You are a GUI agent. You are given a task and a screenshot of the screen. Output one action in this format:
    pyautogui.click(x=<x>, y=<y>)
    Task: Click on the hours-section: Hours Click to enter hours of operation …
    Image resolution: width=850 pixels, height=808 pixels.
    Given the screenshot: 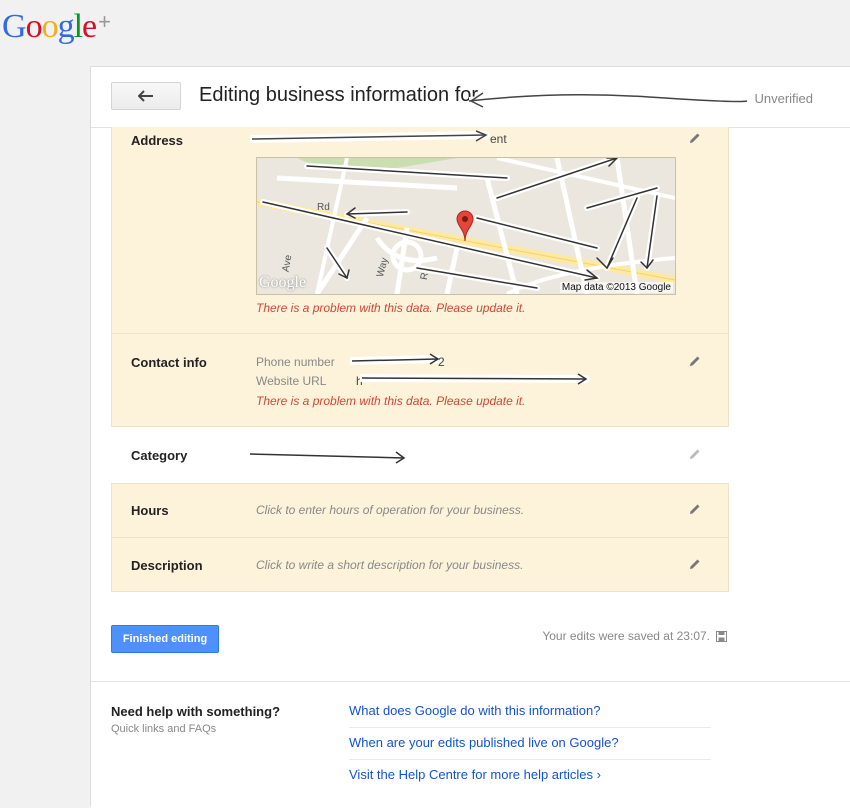 What is the action you would take?
    pyautogui.click(x=420, y=510)
    